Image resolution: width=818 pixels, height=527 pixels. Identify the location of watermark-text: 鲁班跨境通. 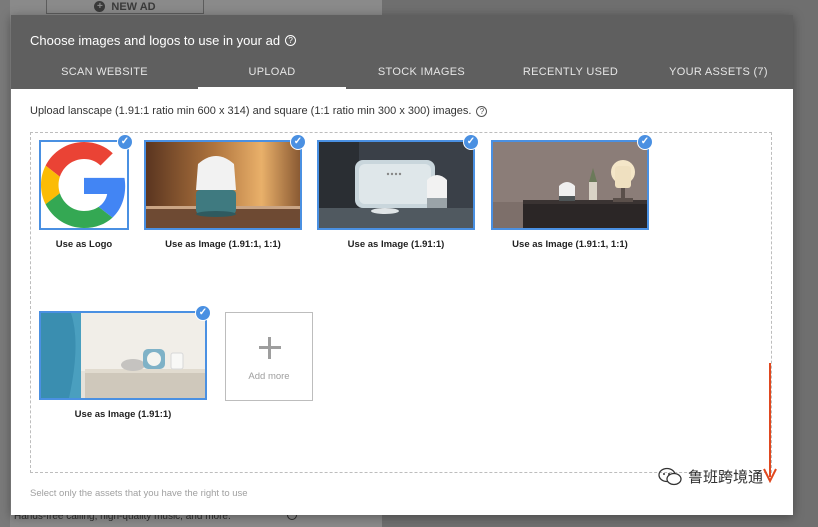
(726, 477).